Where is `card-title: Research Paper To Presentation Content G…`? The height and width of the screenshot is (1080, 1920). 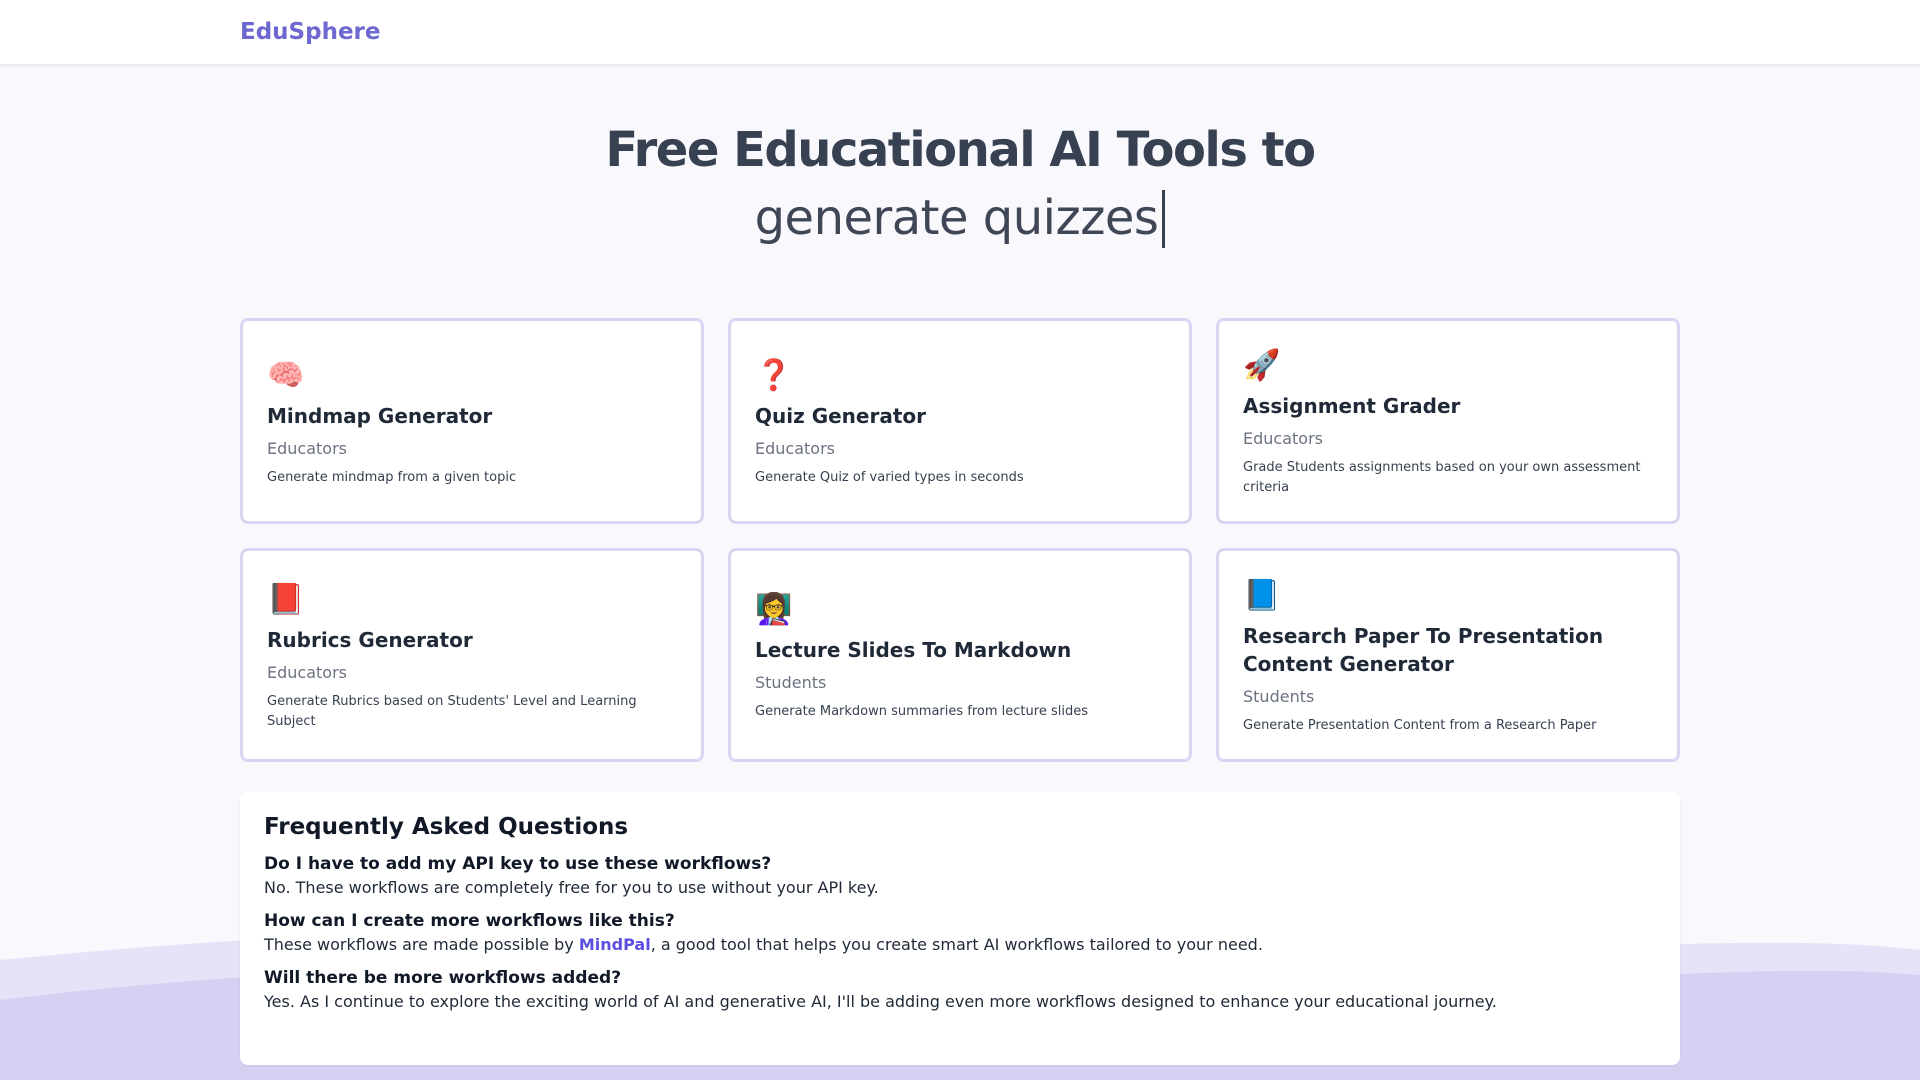 card-title: Research Paper To Presentation Content G… is located at coordinates (1423, 649).